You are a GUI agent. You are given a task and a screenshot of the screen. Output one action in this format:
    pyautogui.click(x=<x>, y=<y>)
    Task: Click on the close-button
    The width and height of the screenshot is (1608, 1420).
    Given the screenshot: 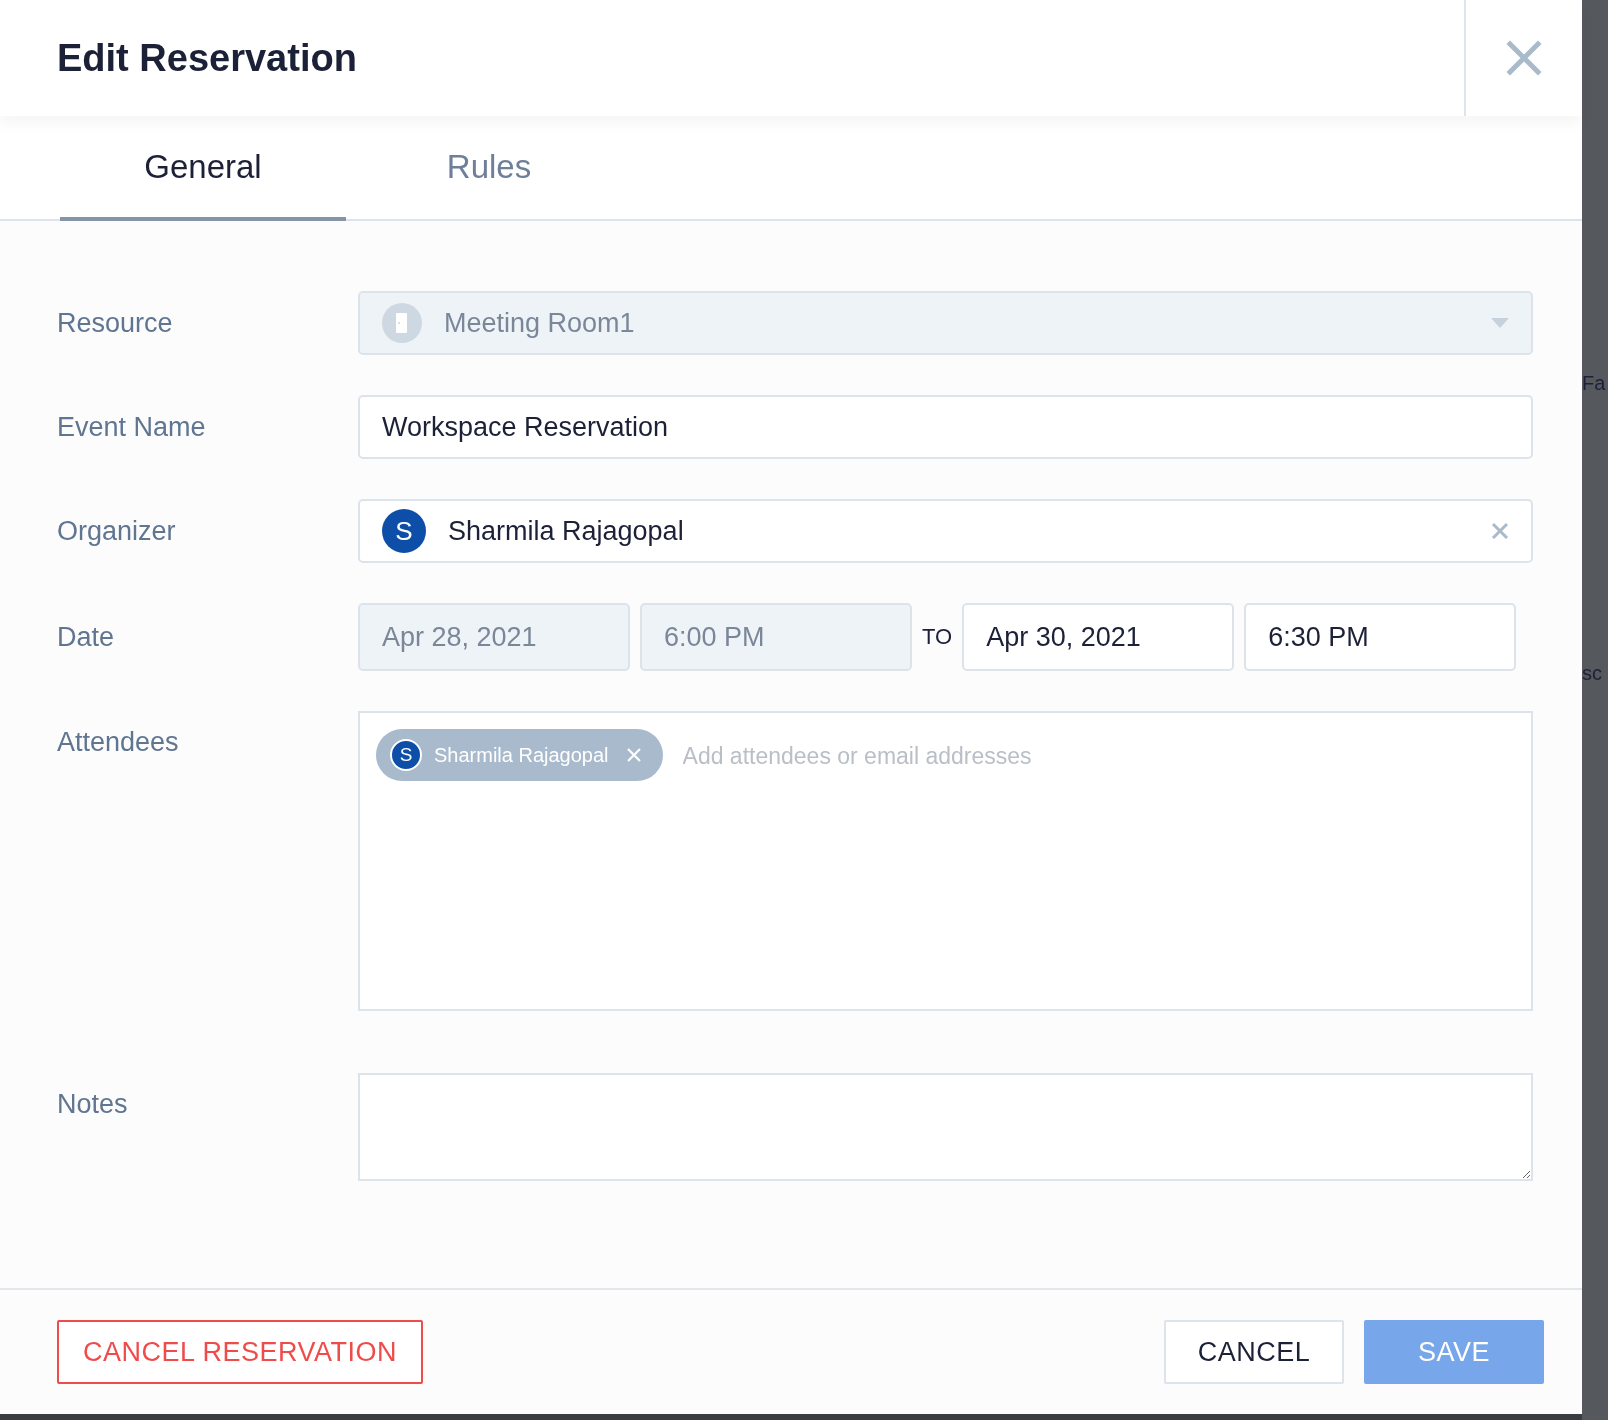 What is the action you would take?
    pyautogui.click(x=1523, y=58)
    